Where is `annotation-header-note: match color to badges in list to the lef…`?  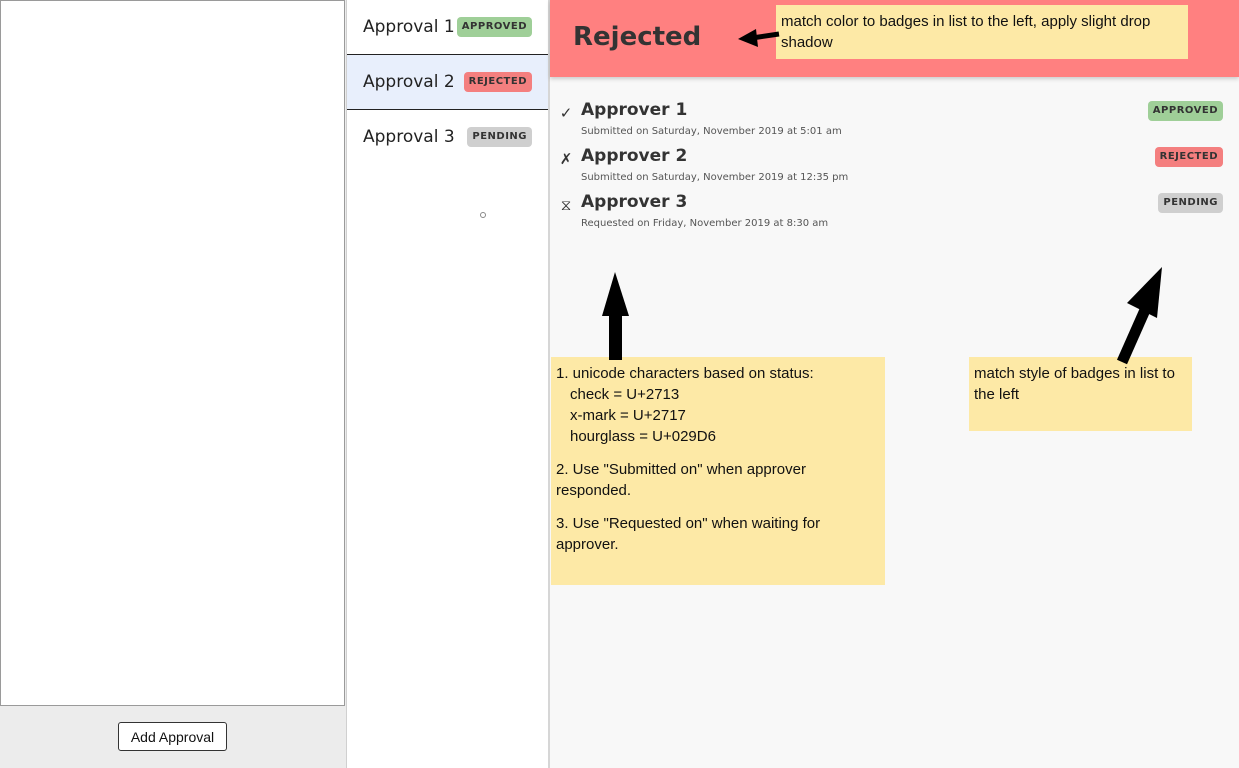 annotation-header-note: match color to badges in list to the lef… is located at coordinates (982, 32).